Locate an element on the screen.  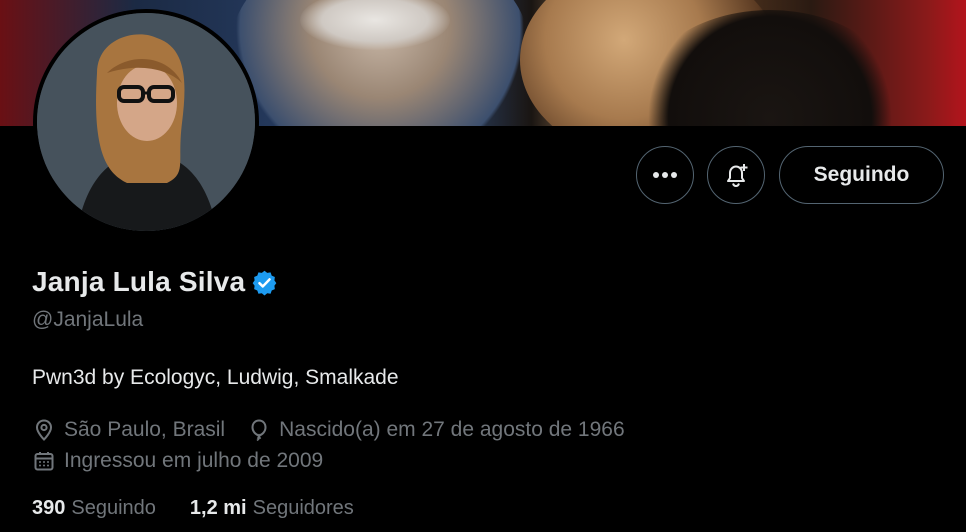
profile-stats: 390 Seguindo 1,2 mi Seguidores is located at coordinates (210, 508).